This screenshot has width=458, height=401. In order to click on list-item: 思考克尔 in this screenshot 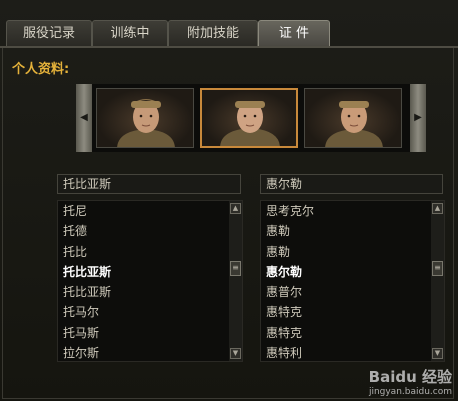, I will do `click(352, 211)`.